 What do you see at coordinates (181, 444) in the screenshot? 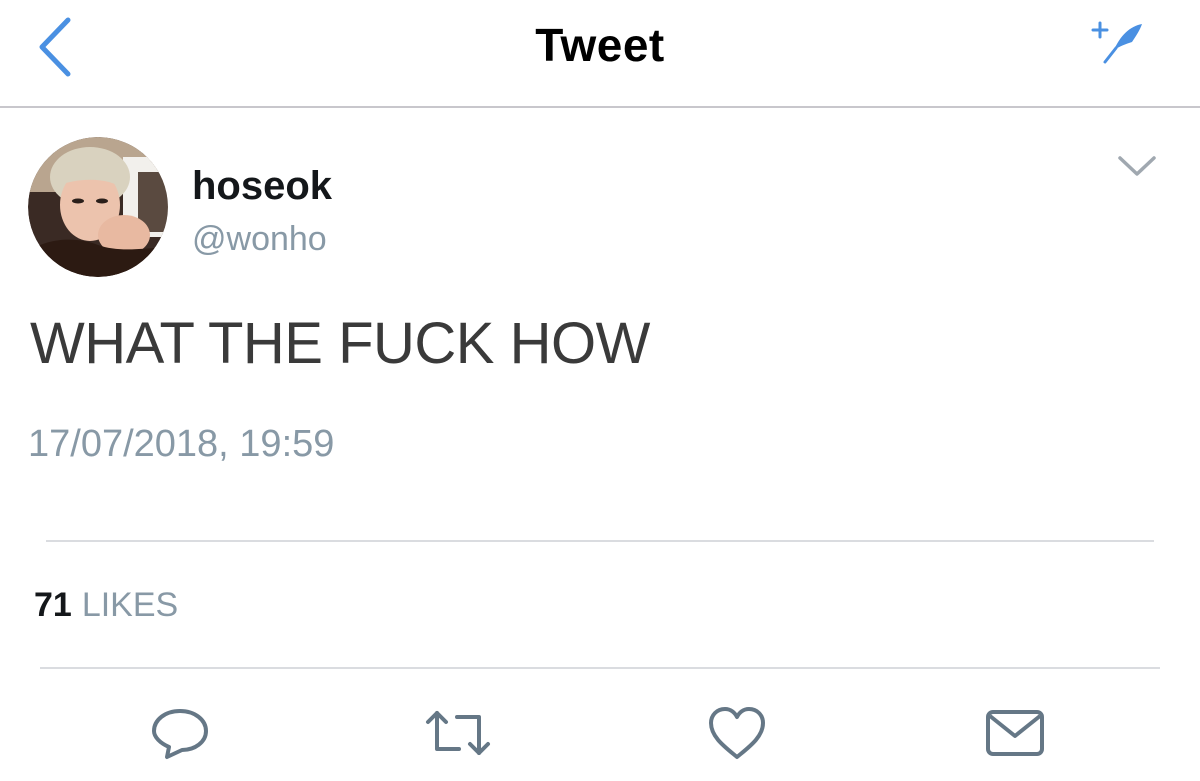
I see `tweet-timestamp: 17/07/2018, 19:59` at bounding box center [181, 444].